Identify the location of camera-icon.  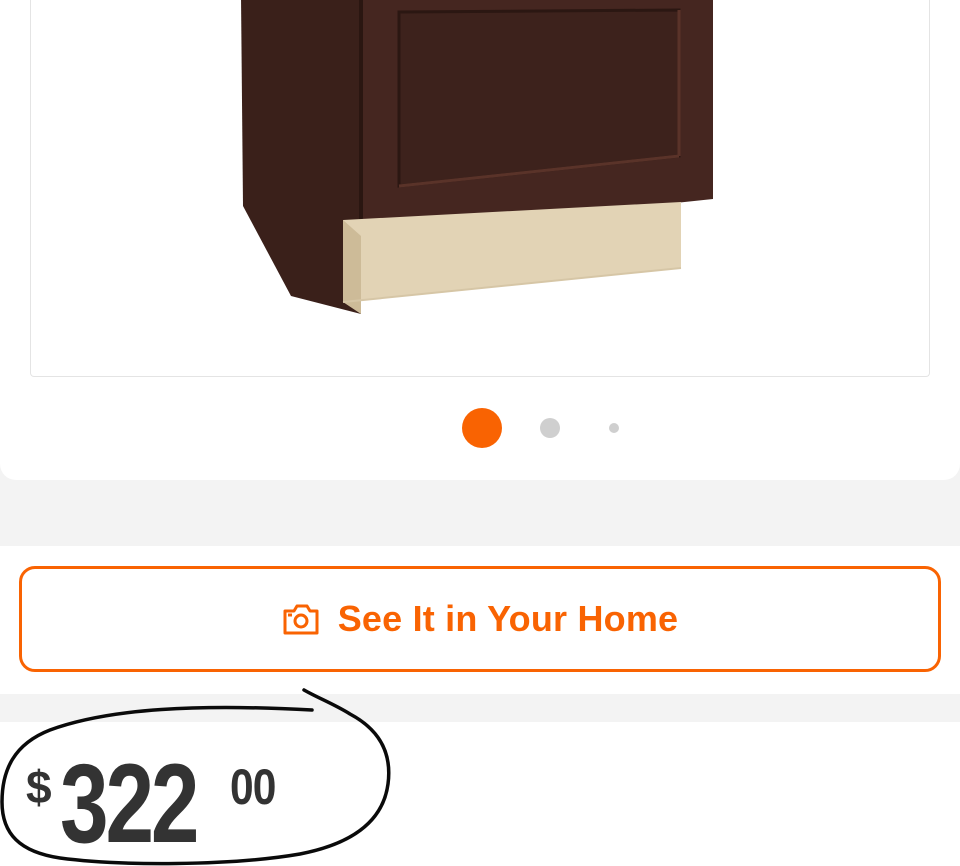
(301, 619).